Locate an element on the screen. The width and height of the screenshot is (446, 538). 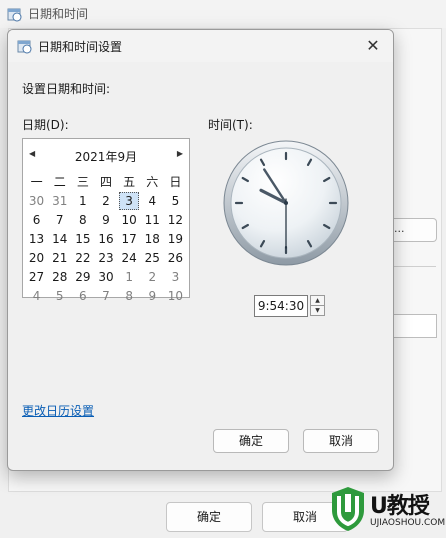
weekday-header: 四 is located at coordinates (105, 182).